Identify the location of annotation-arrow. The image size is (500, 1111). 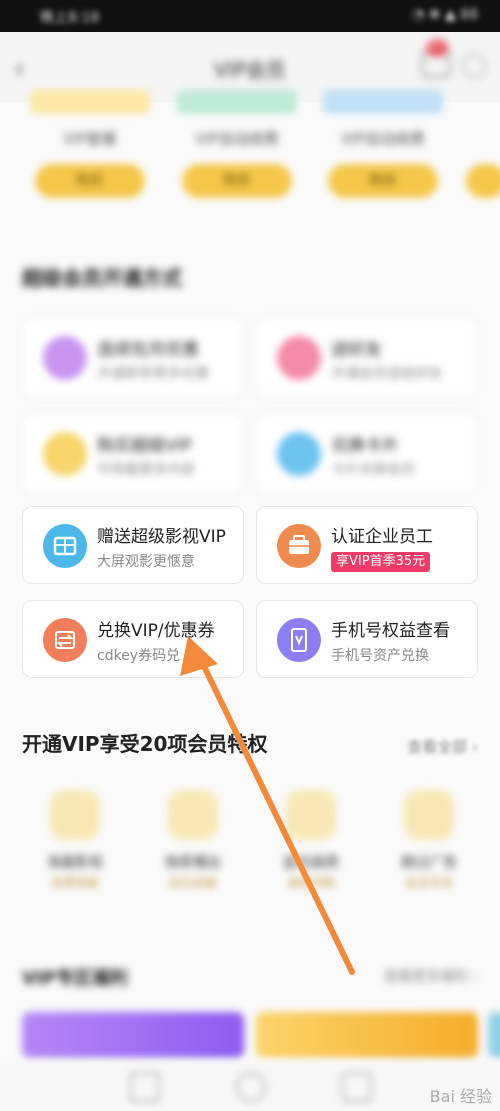
(267, 805).